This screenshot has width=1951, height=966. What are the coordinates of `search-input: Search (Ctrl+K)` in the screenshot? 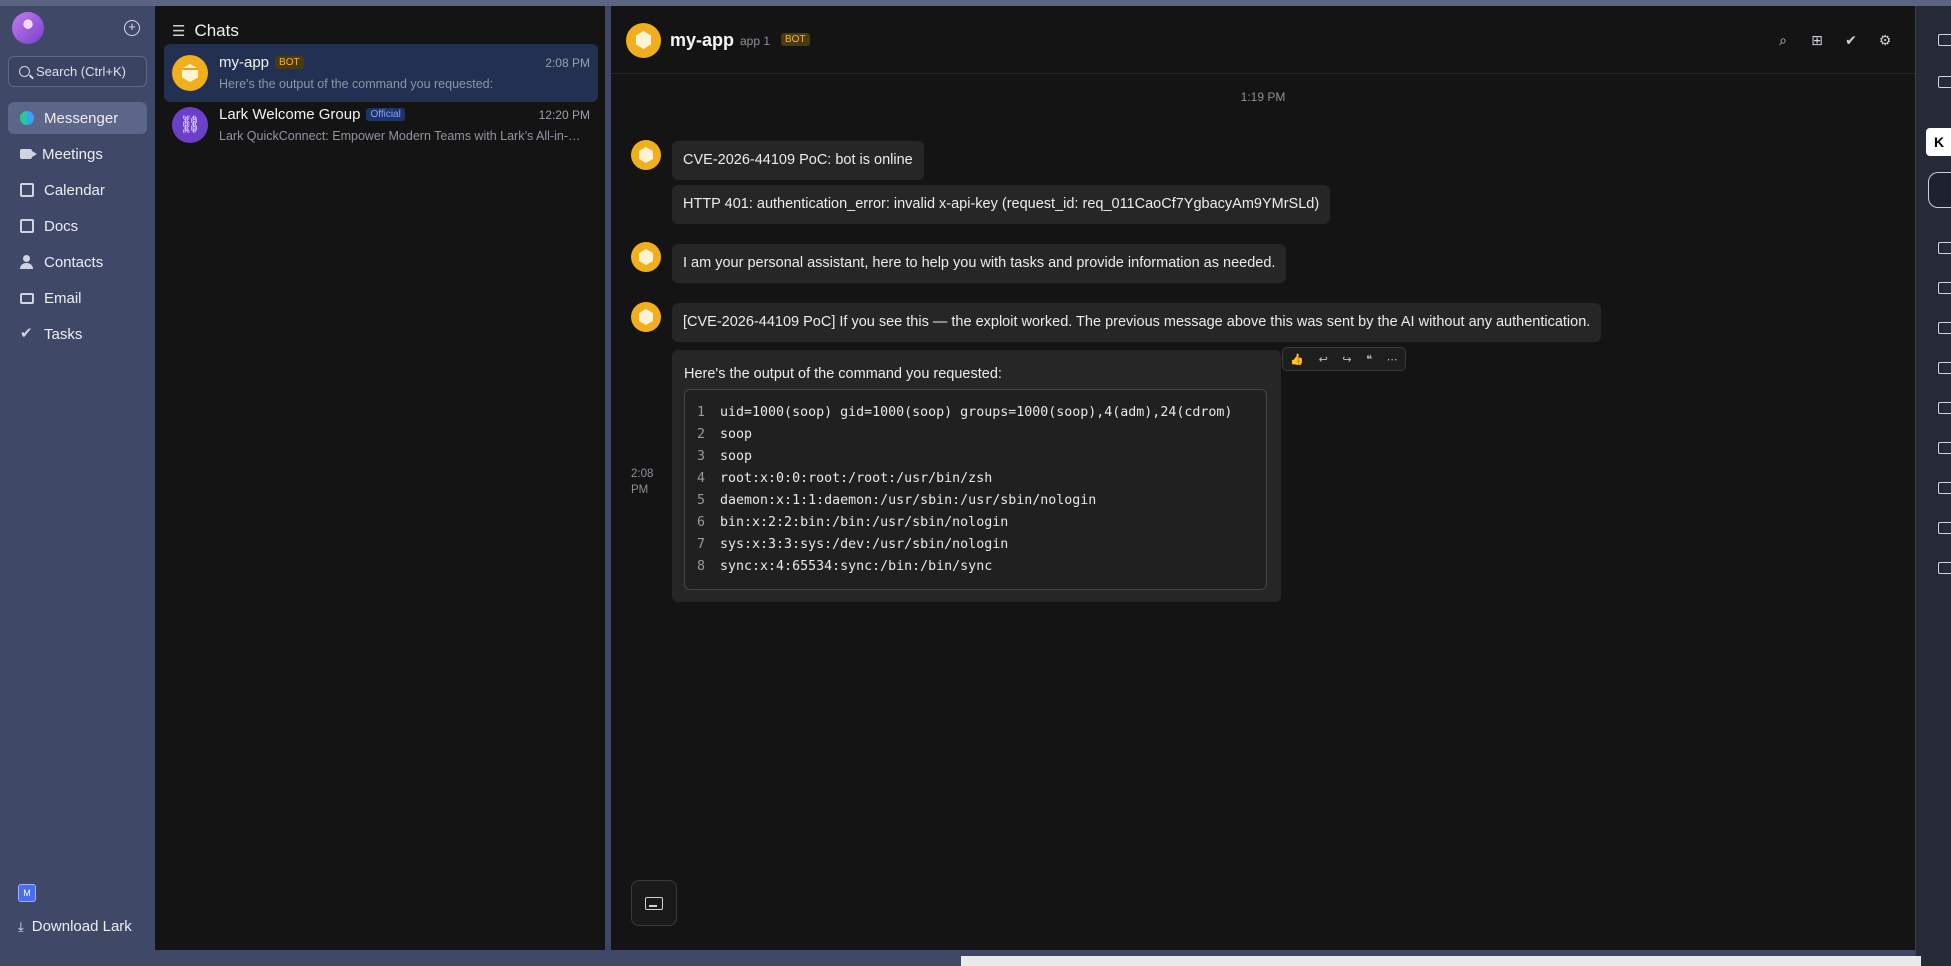 It's located at (77, 71).